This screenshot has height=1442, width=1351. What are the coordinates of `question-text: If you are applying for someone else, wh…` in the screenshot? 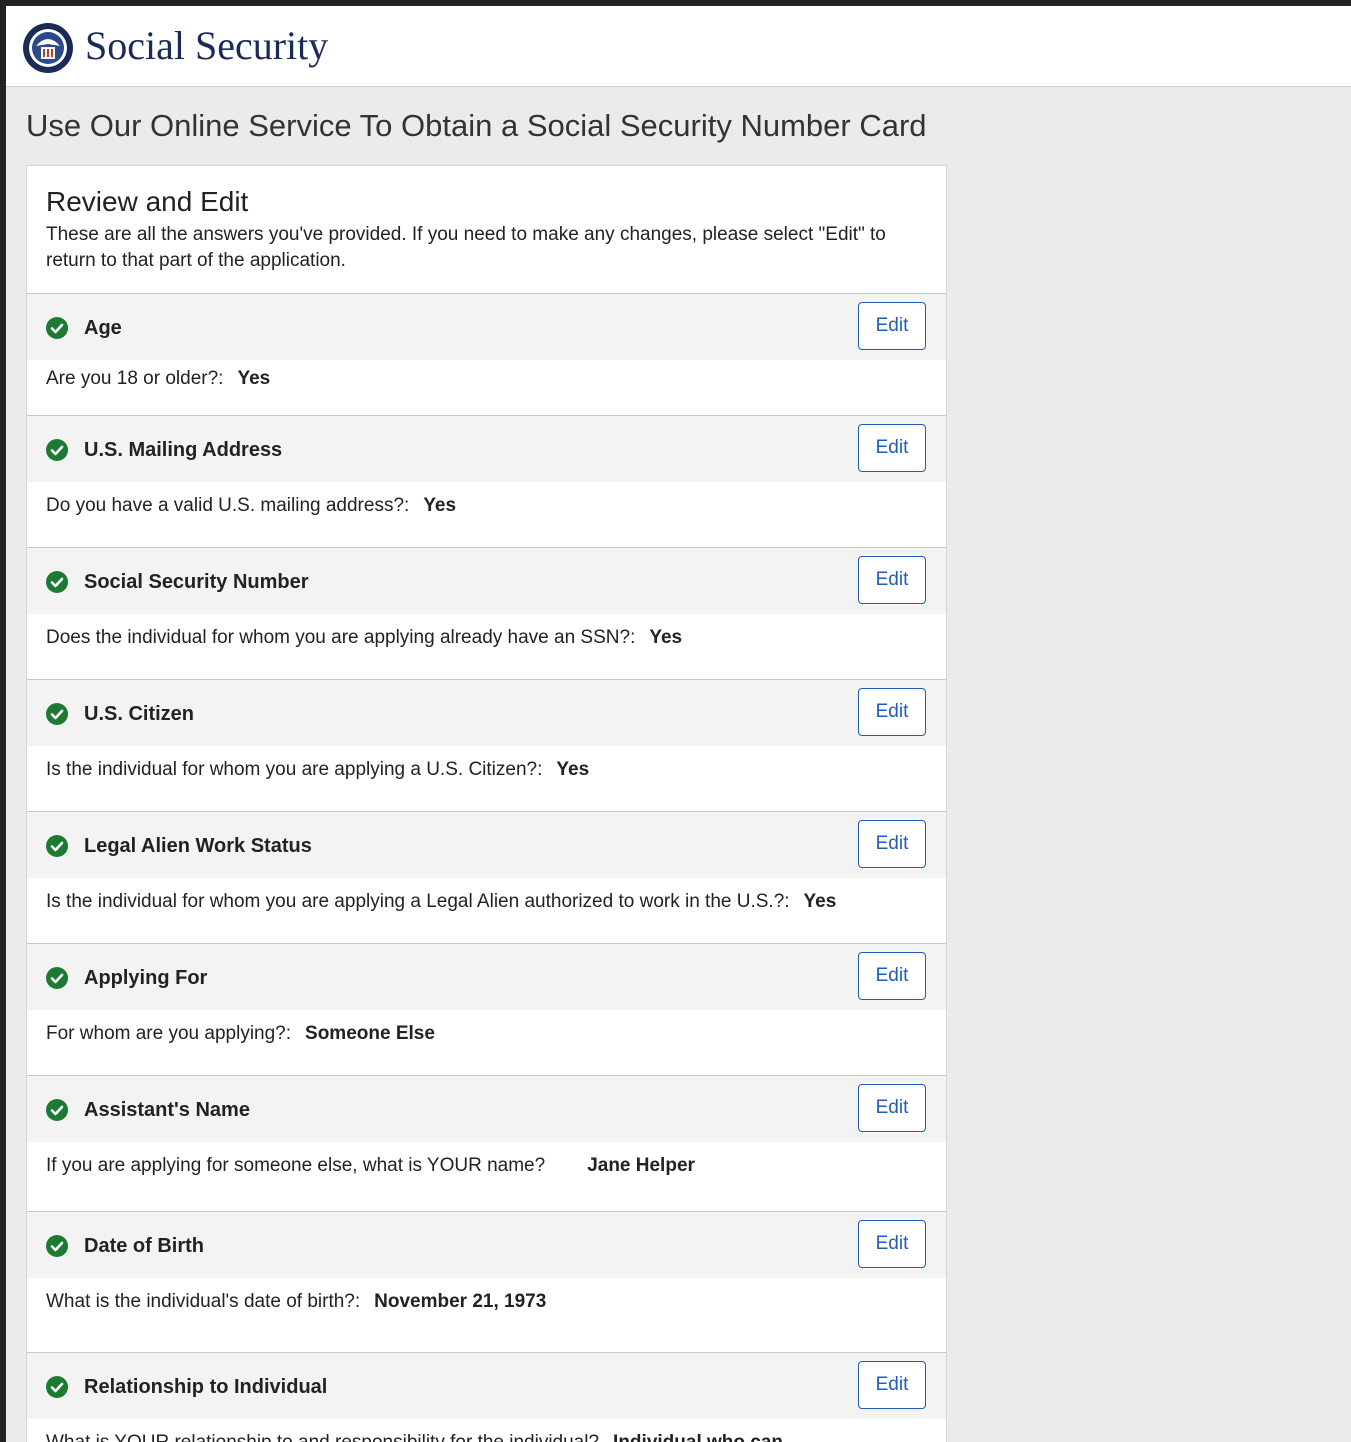 It's located at (296, 1165).